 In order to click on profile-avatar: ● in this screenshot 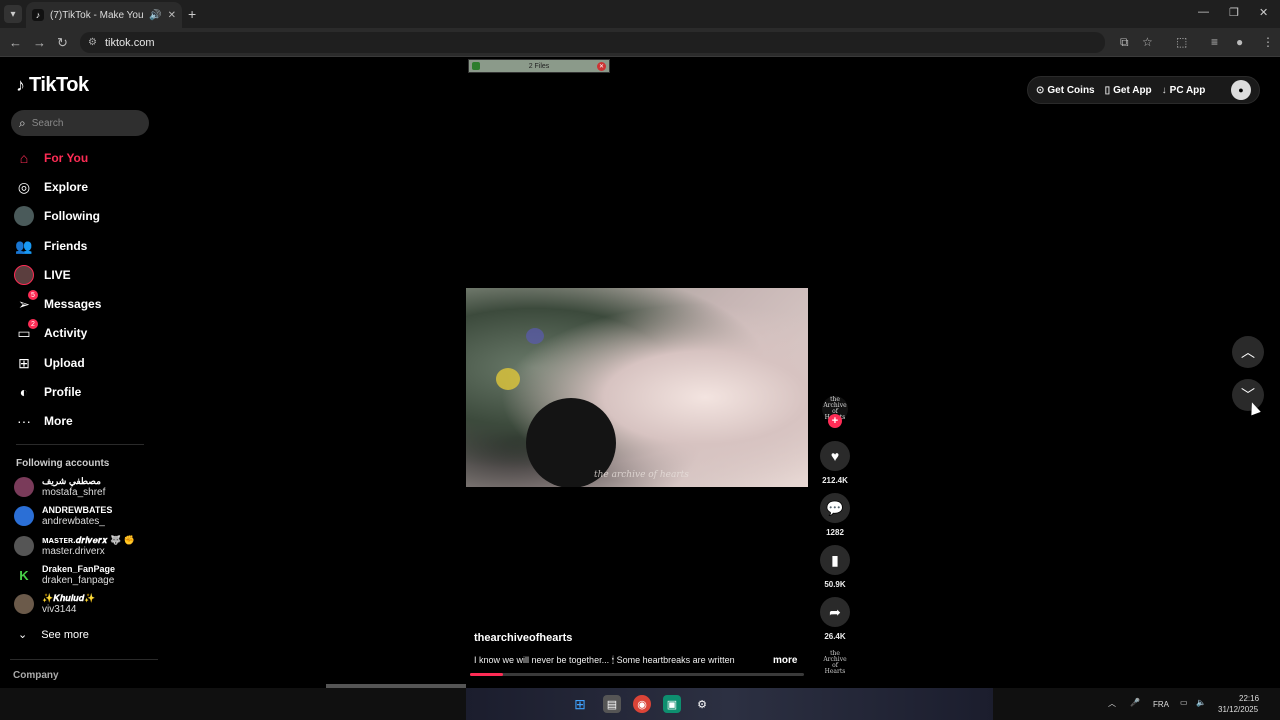, I will do `click(1241, 90)`.